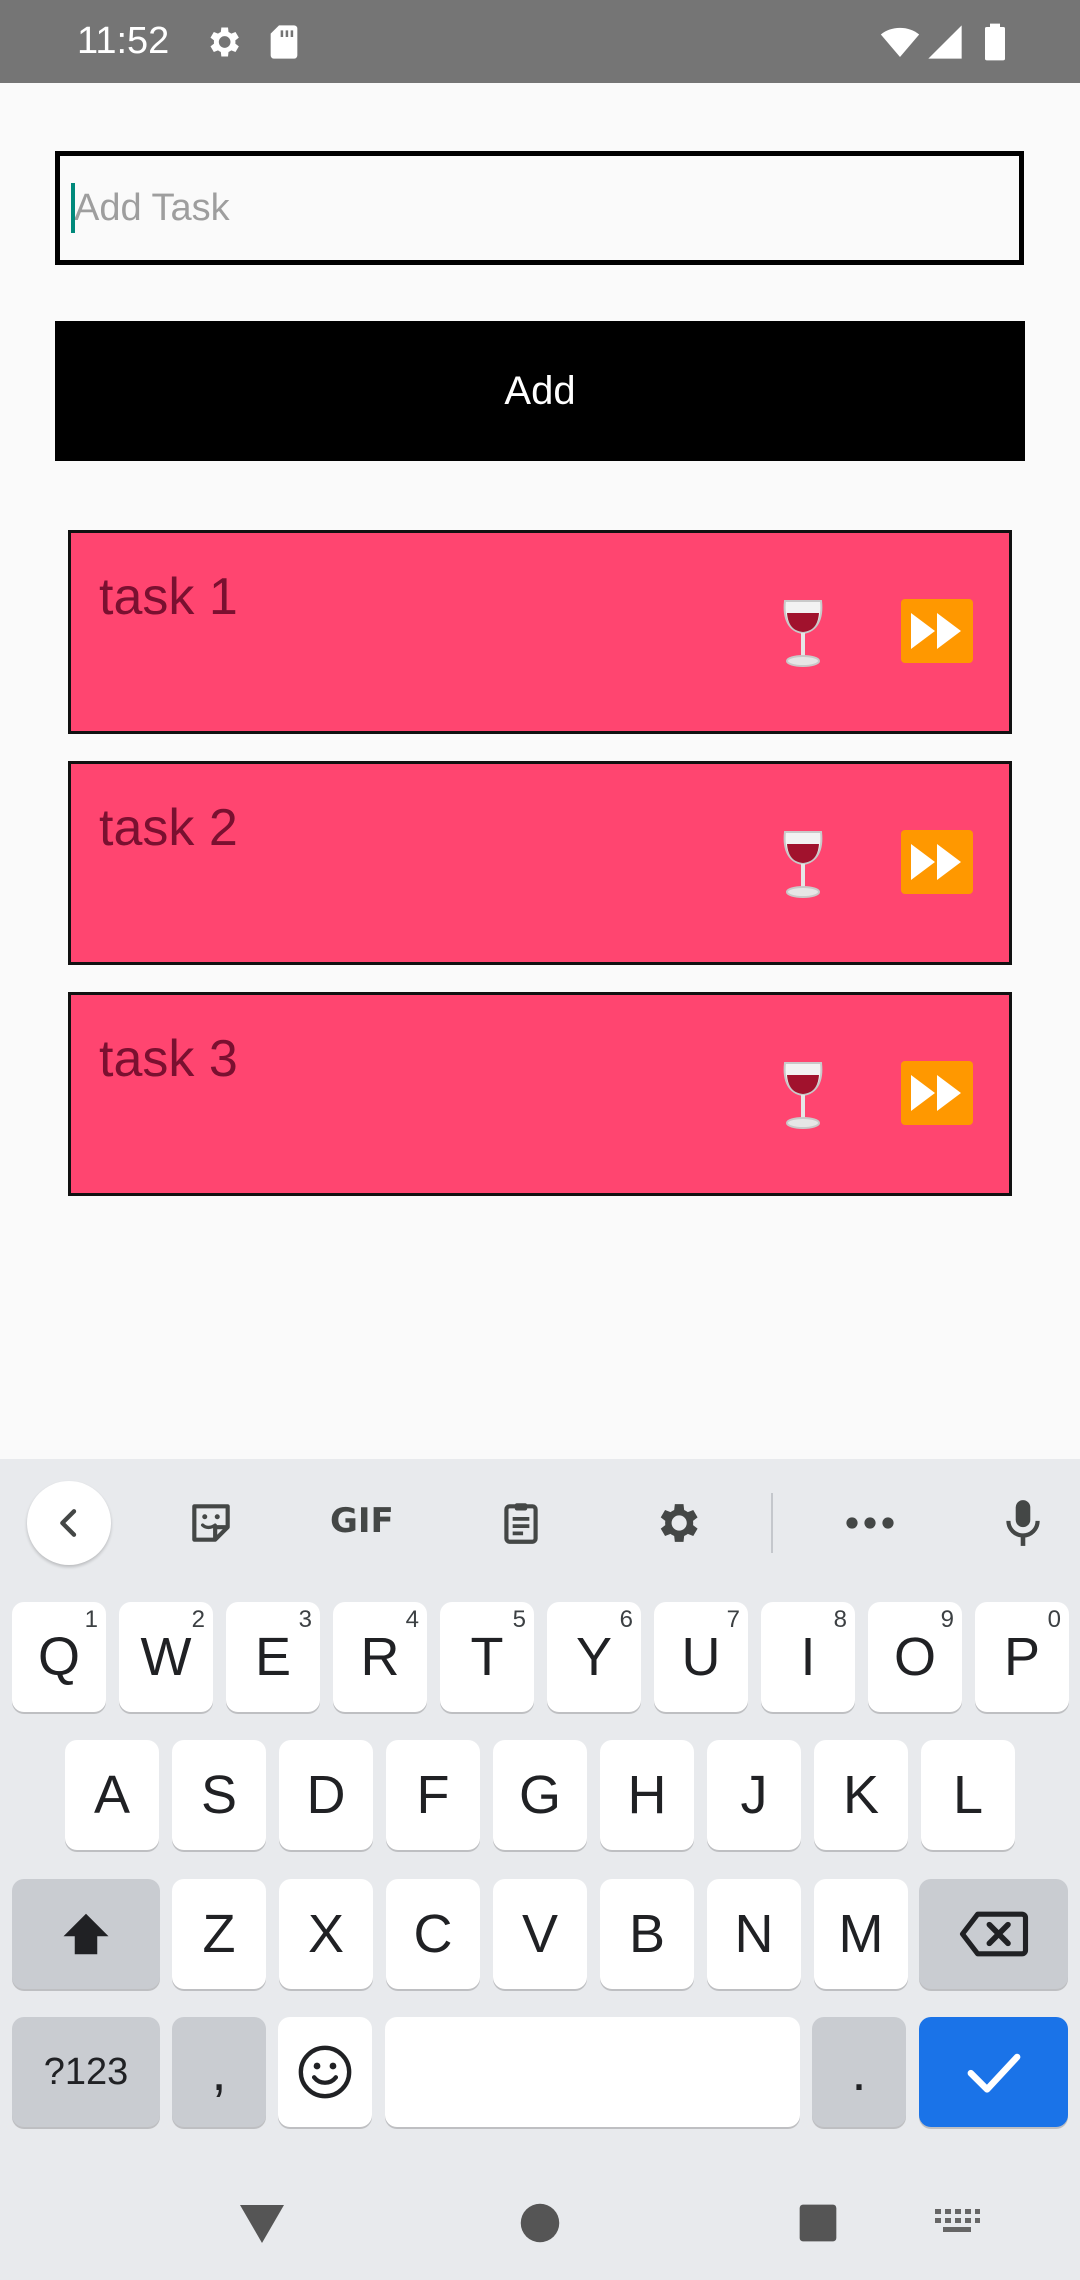  I want to click on add-task-field, so click(539, 208).